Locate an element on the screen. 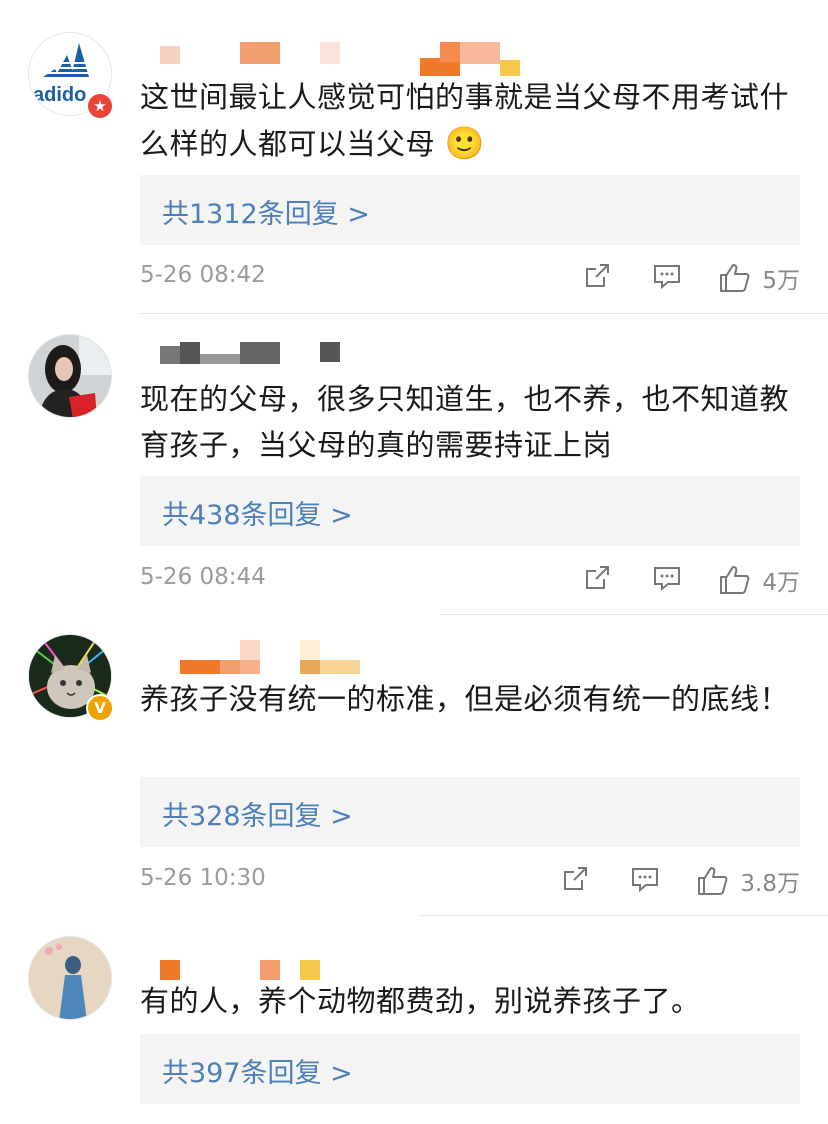 Image resolution: width=828 pixels, height=1124 pixels. comment-text: 这世间最让人感觉可怕的事就是当父母不用考试什么样的人都可以当父母 🙂 is located at coordinates (465, 121).